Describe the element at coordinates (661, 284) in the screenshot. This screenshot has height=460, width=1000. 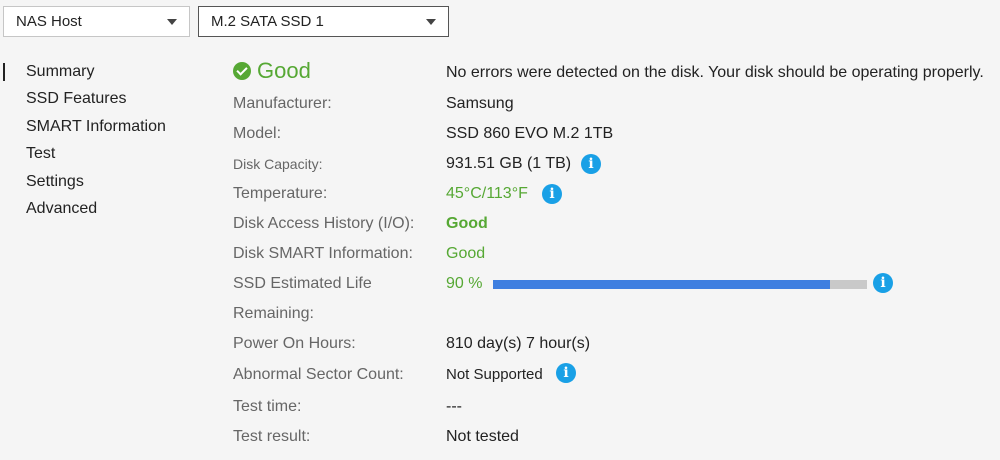
I see `estimated-life-progress-fill` at that location.